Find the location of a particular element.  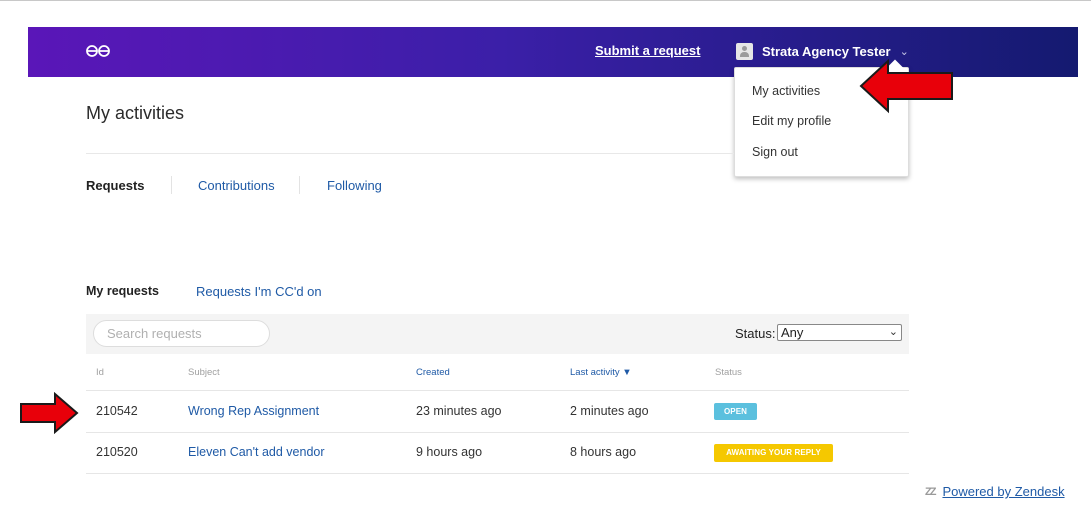

top-border is located at coordinates (545, 0).